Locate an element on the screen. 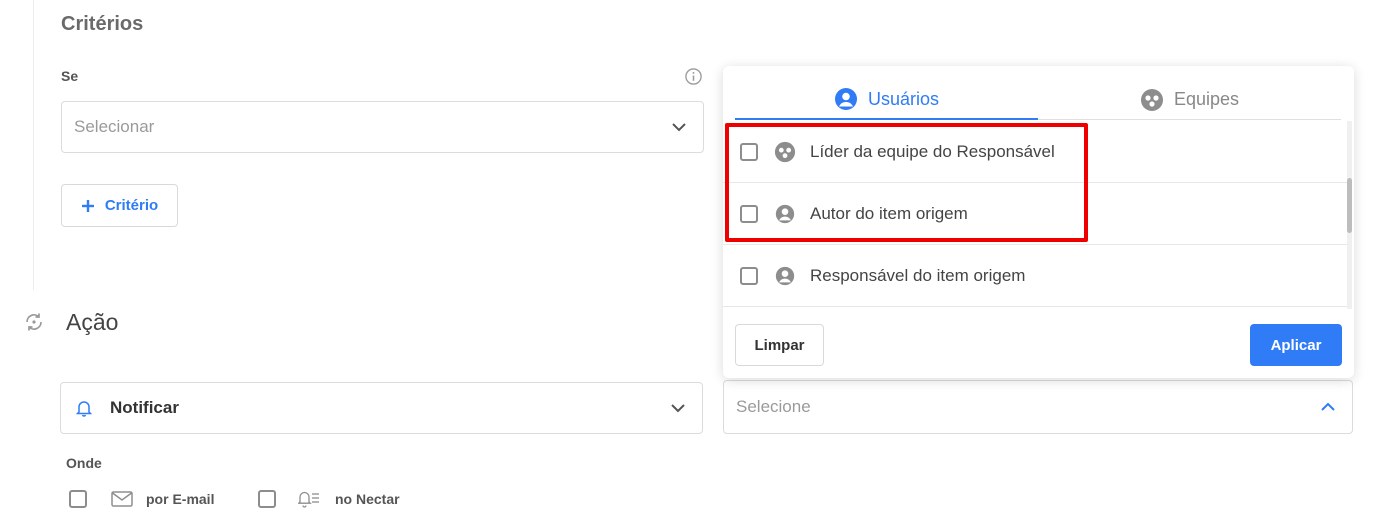  criteria-title: Critérios is located at coordinates (102, 24).